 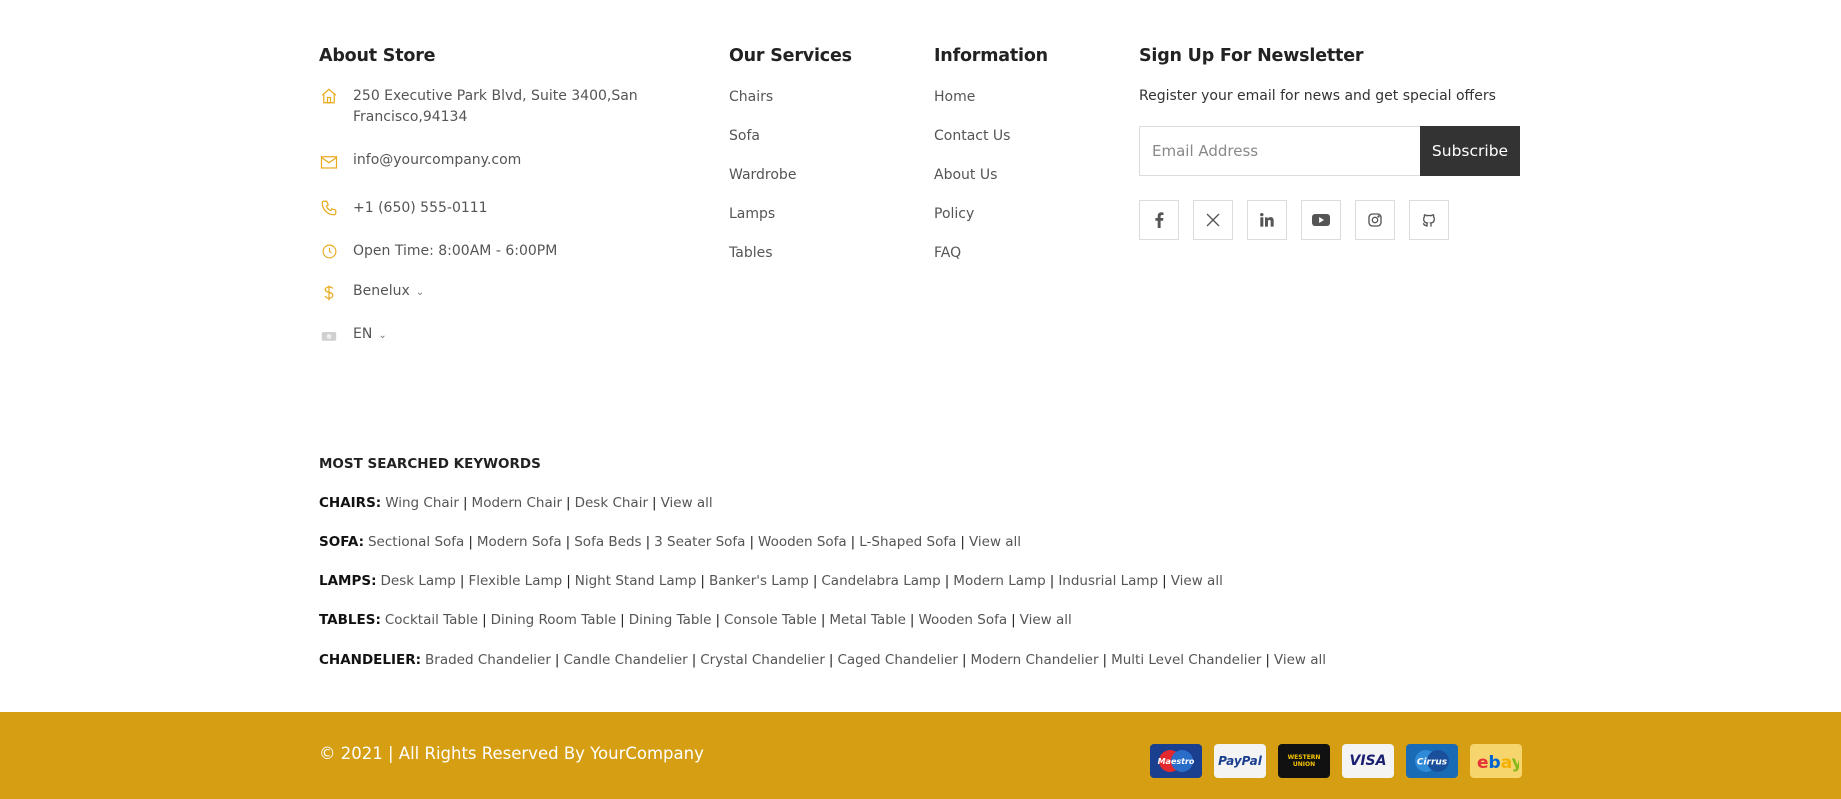 I want to click on western-union-icon: WESTERN UNION, so click(x=1304, y=761).